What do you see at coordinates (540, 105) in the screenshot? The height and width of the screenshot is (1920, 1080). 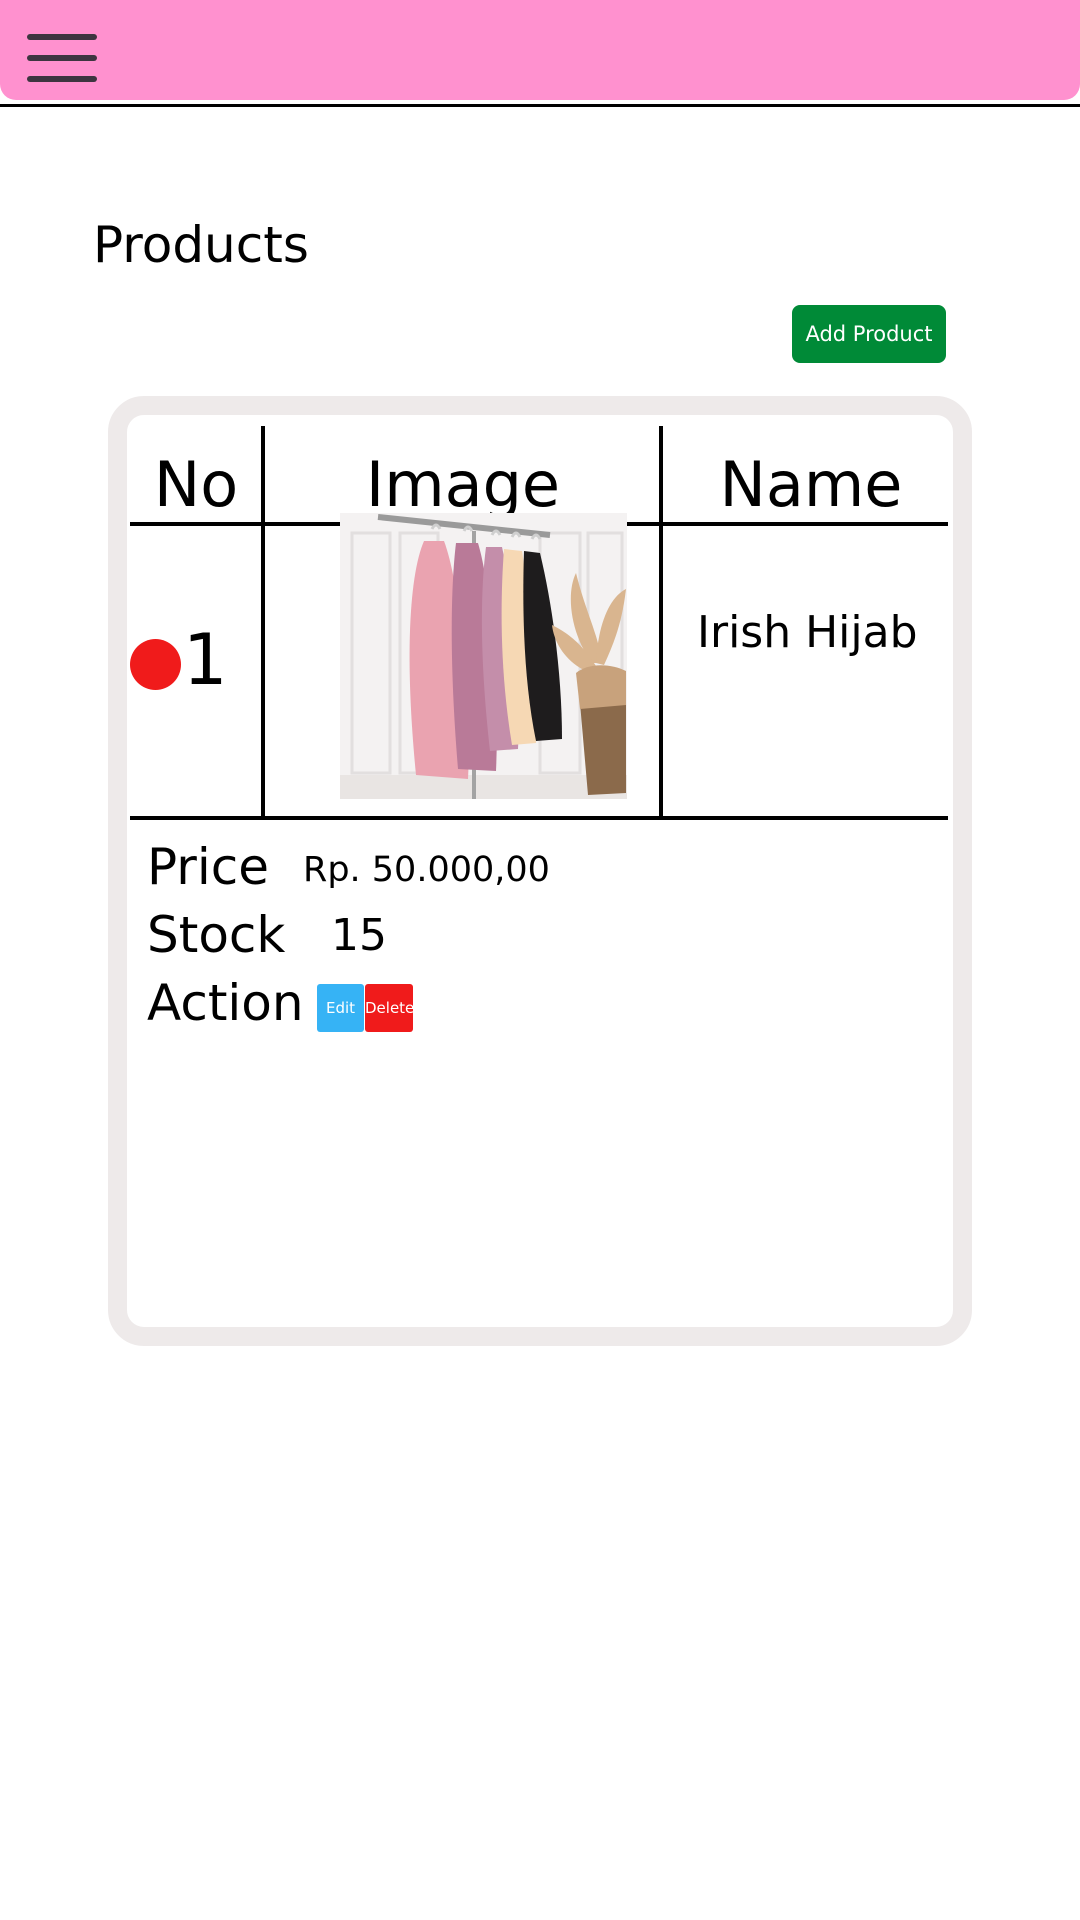 I see `header-divider` at bounding box center [540, 105].